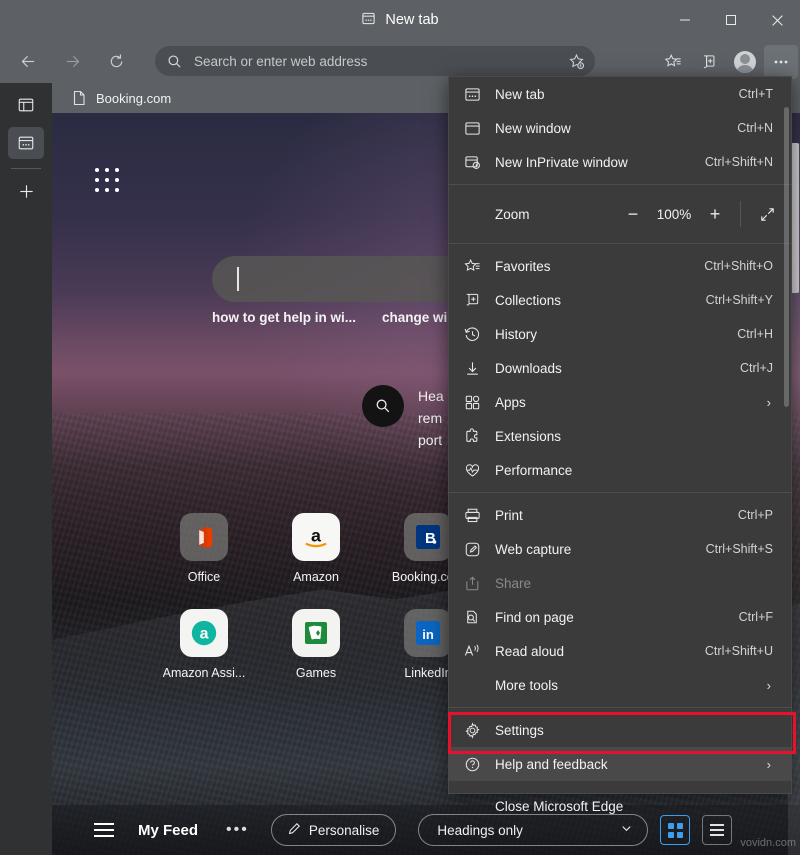 This screenshot has height=855, width=800. I want to click on tile-label: LinkedIn, so click(428, 673).